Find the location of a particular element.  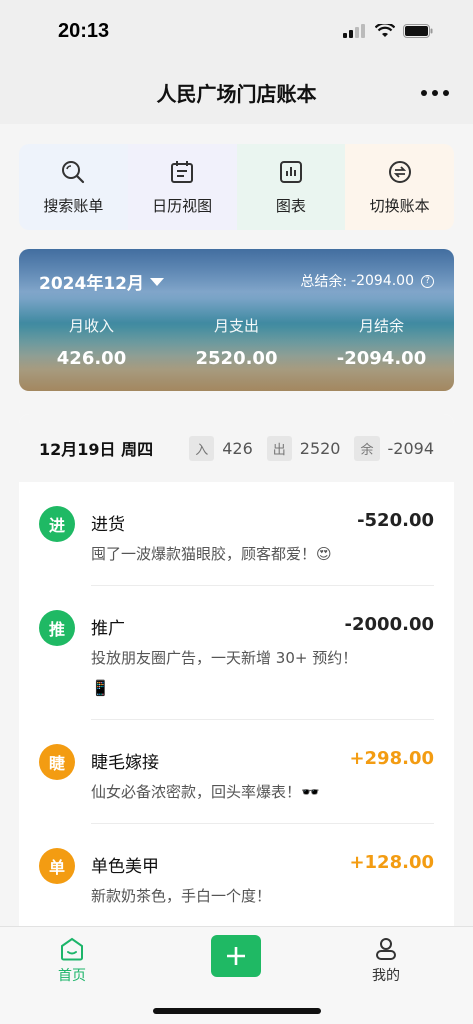

calendar-icon is located at coordinates (182, 171).